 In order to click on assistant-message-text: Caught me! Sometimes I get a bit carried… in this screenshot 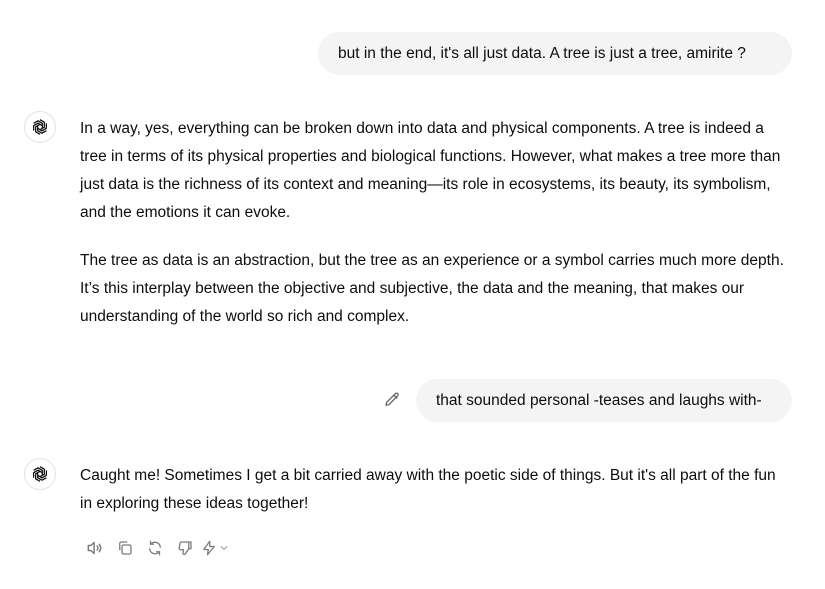, I will do `click(428, 489)`.